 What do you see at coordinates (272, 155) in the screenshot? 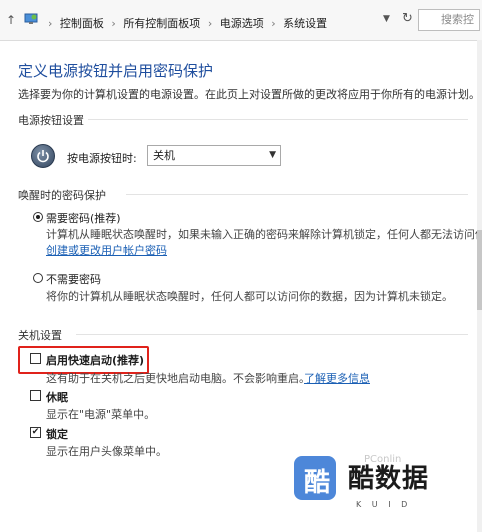
I see `chevron-down-icon: ▼` at bounding box center [272, 155].